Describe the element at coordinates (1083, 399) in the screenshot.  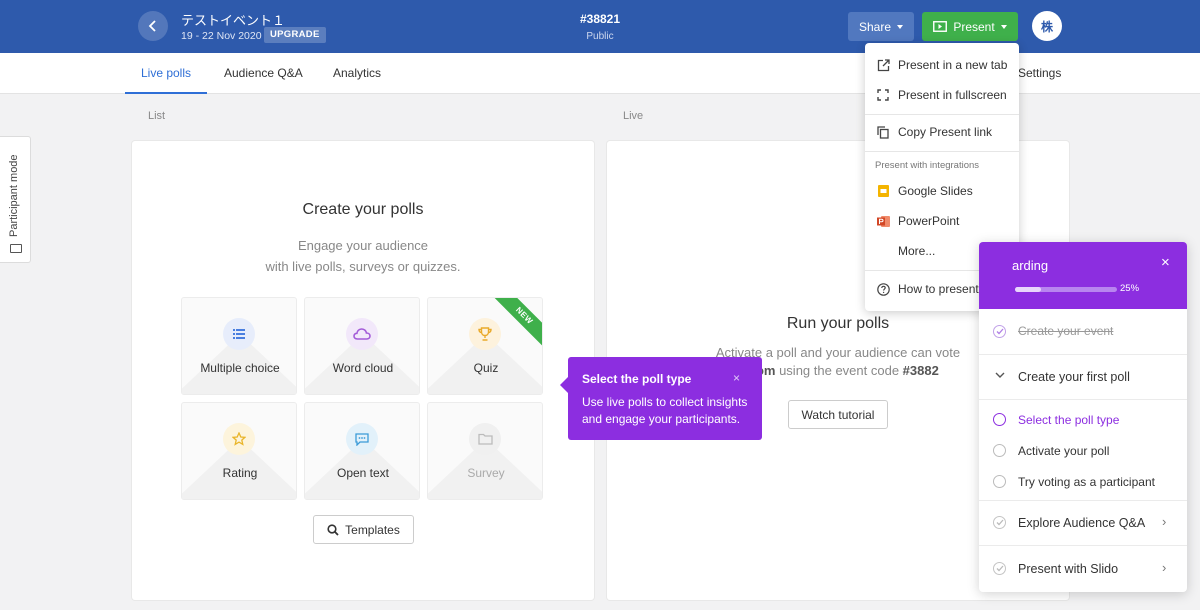
I see `onboarding-divider` at that location.